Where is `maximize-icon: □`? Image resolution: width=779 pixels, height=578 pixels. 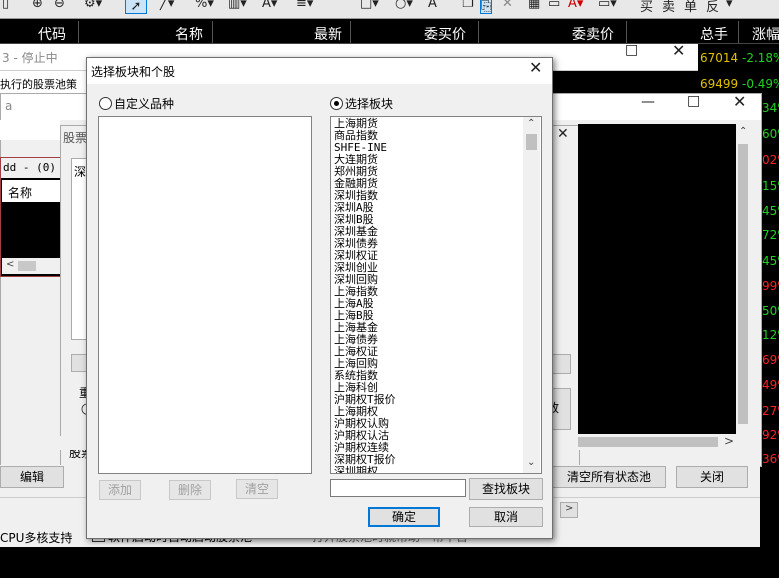 maximize-icon: □ is located at coordinates (693, 101).